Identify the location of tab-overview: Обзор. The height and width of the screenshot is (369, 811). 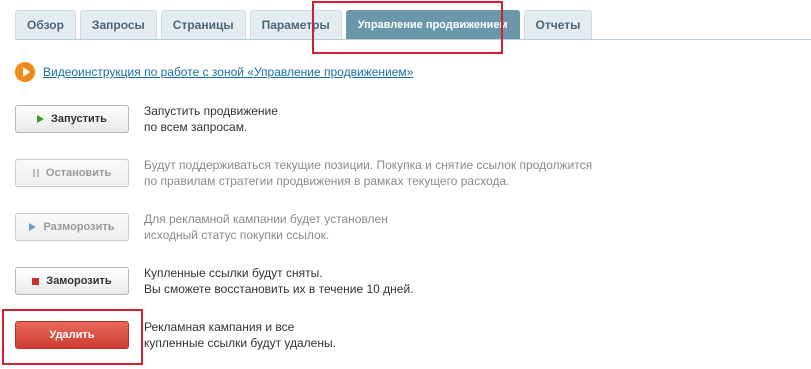
(45, 24).